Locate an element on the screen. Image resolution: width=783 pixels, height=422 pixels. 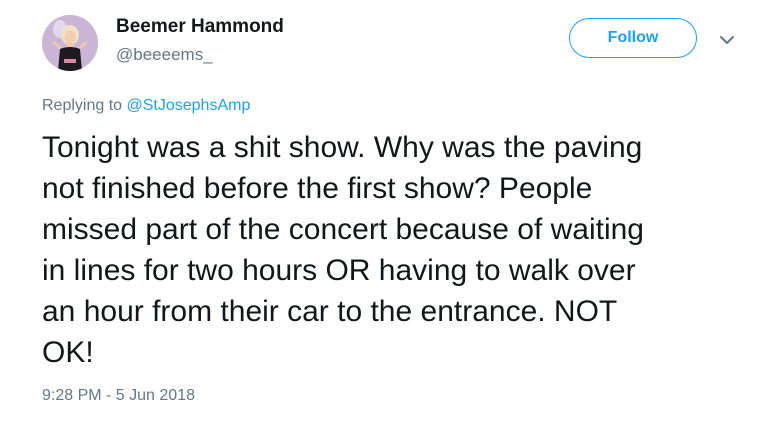
follow-button: Follow is located at coordinates (633, 38).